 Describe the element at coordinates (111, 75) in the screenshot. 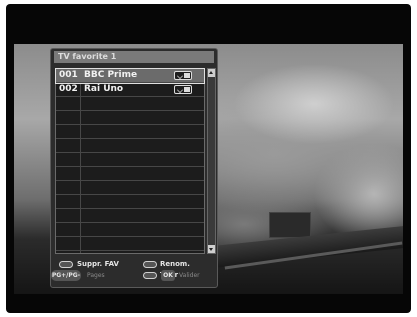

I see `channel-name: BBC Prime` at that location.